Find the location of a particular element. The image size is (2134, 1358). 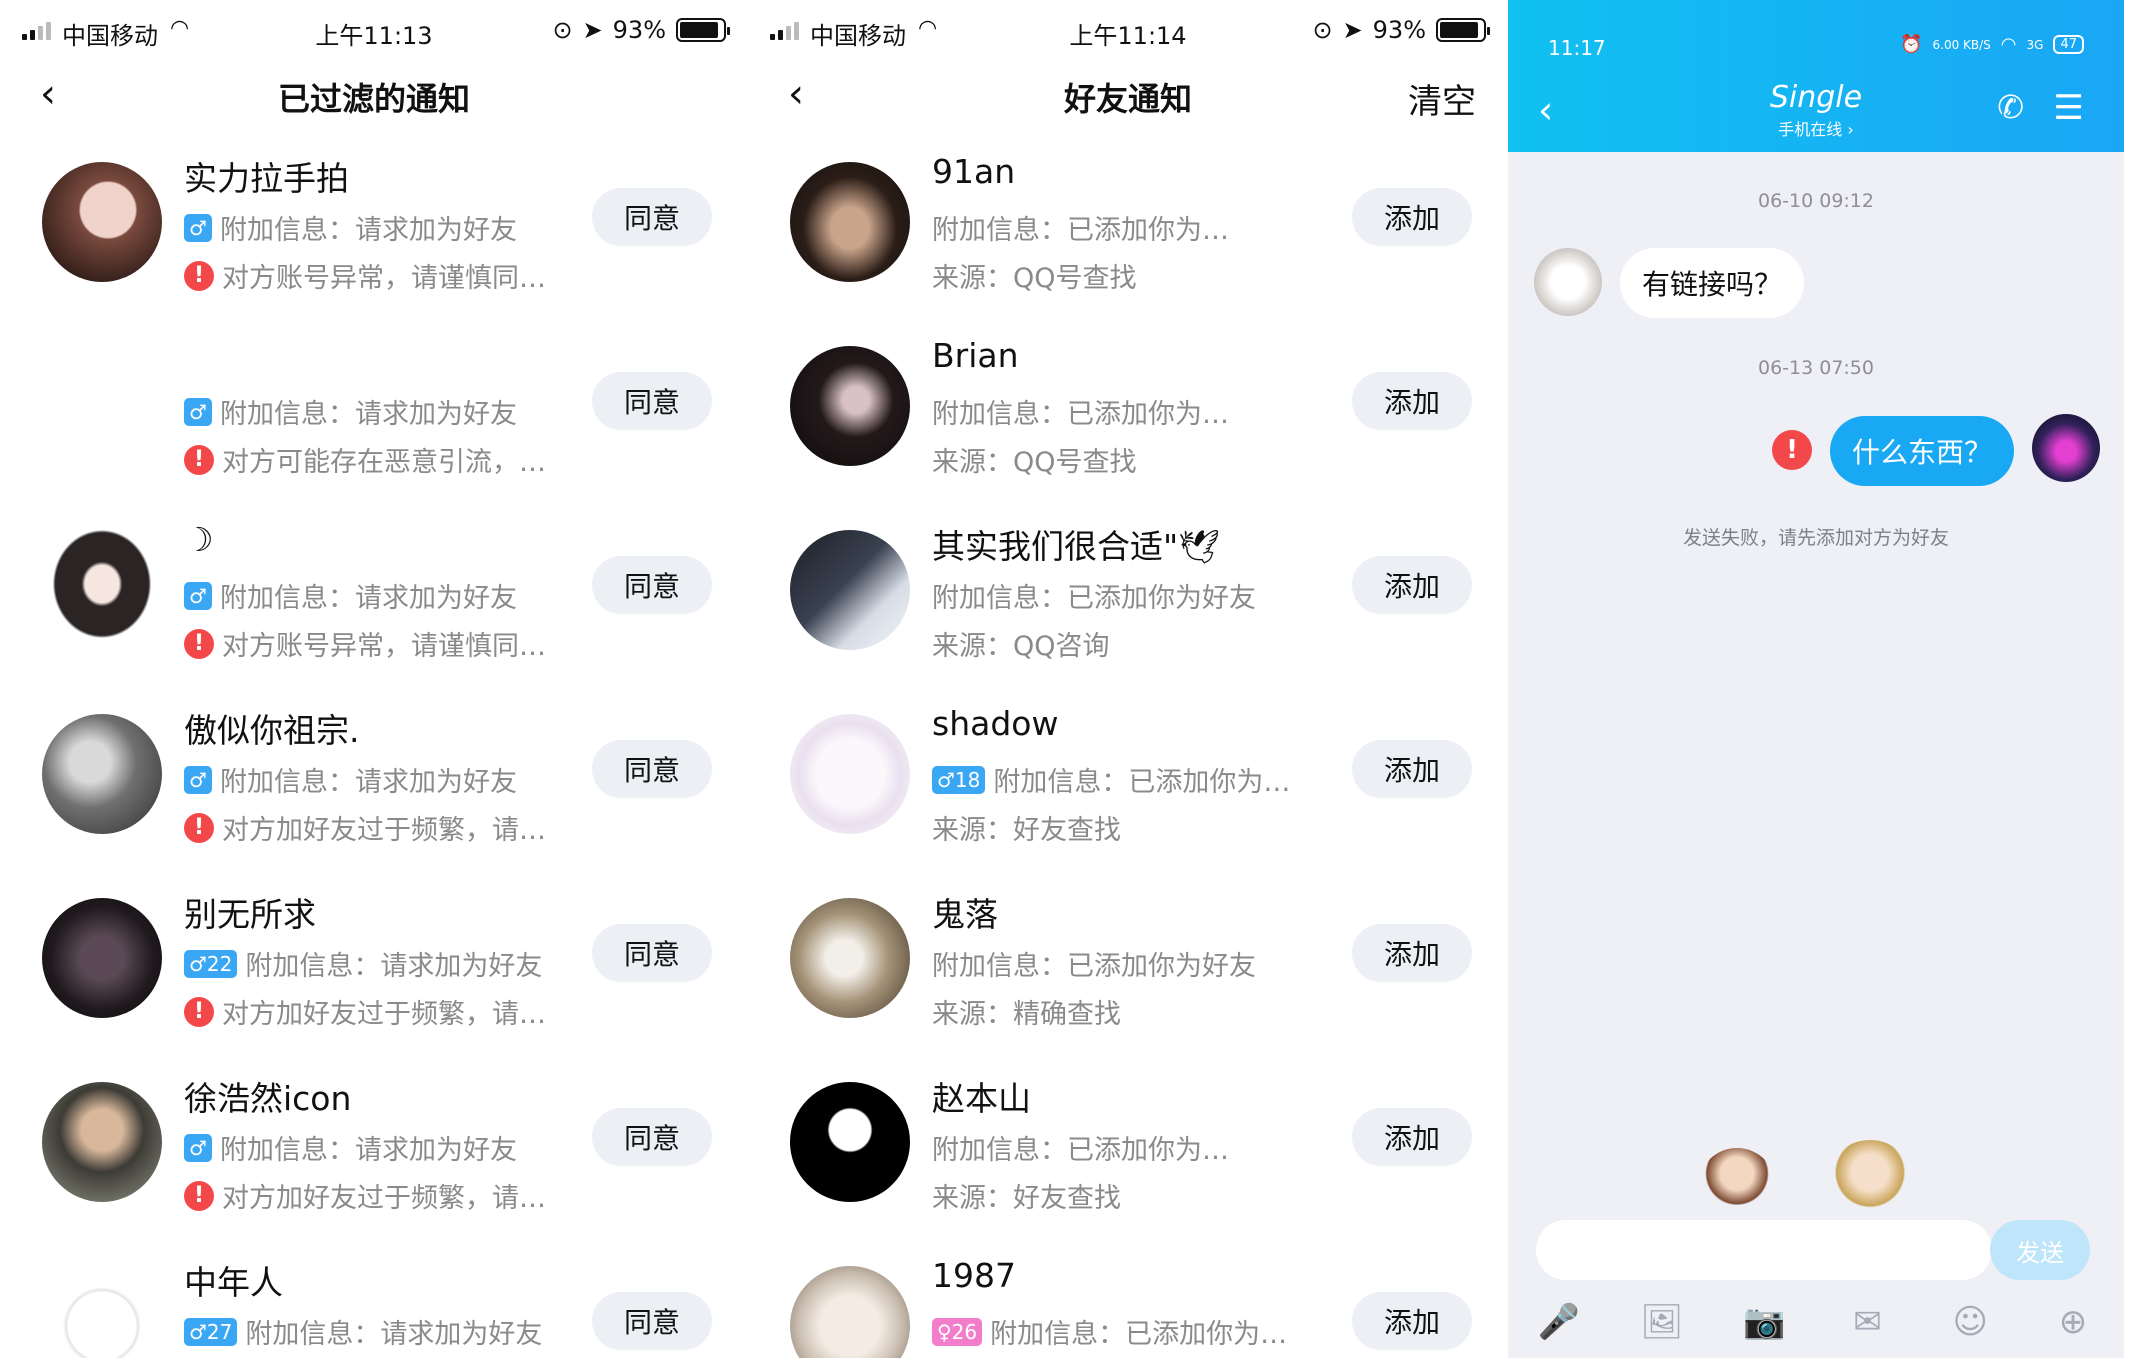

list-item: 徐浩然icon ♂ 附加信息：请求加为好友 ! 对方加好友过于频繁，请… 同意 is located at coordinates (374, 1140).